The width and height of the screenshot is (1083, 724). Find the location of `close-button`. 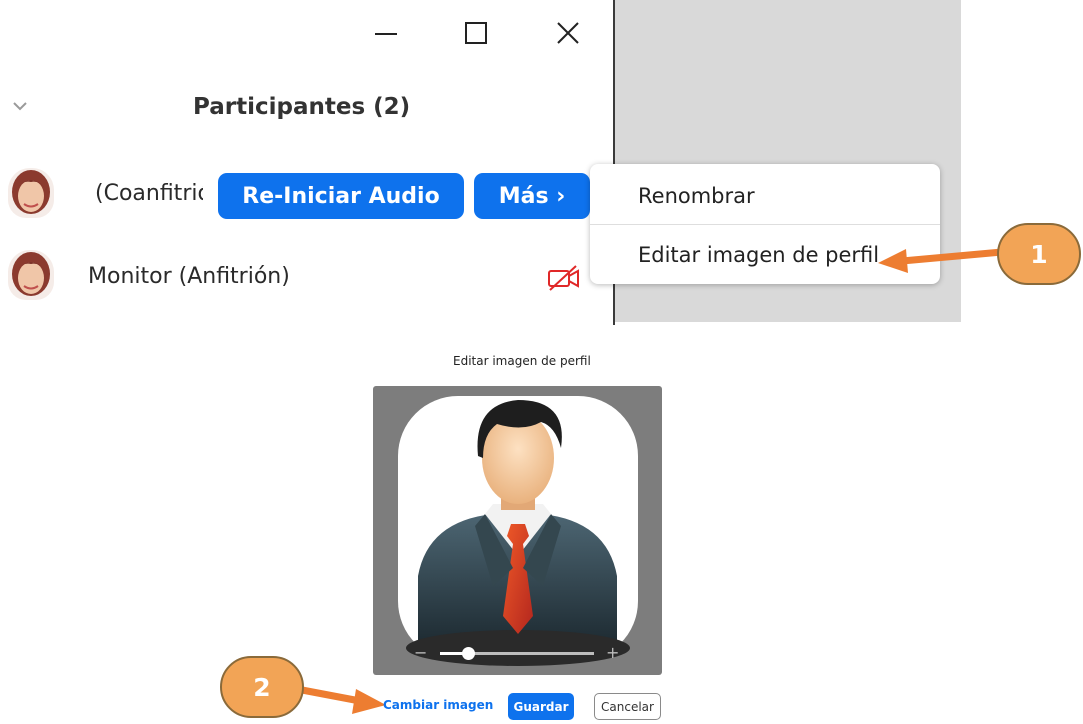

close-button is located at coordinates (568, 33).